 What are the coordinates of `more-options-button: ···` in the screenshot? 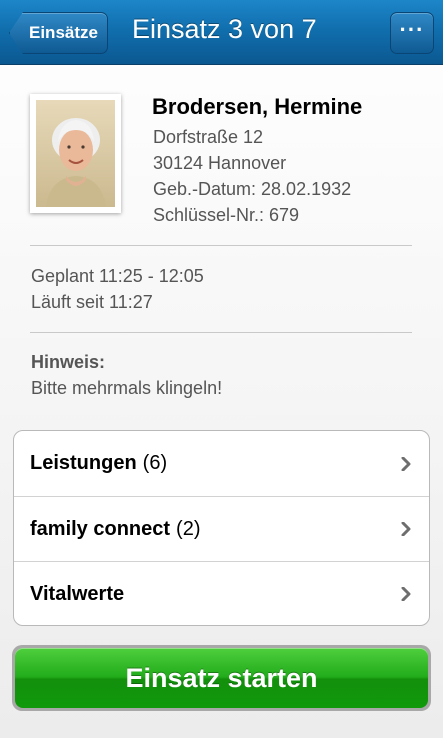 It's located at (412, 33).